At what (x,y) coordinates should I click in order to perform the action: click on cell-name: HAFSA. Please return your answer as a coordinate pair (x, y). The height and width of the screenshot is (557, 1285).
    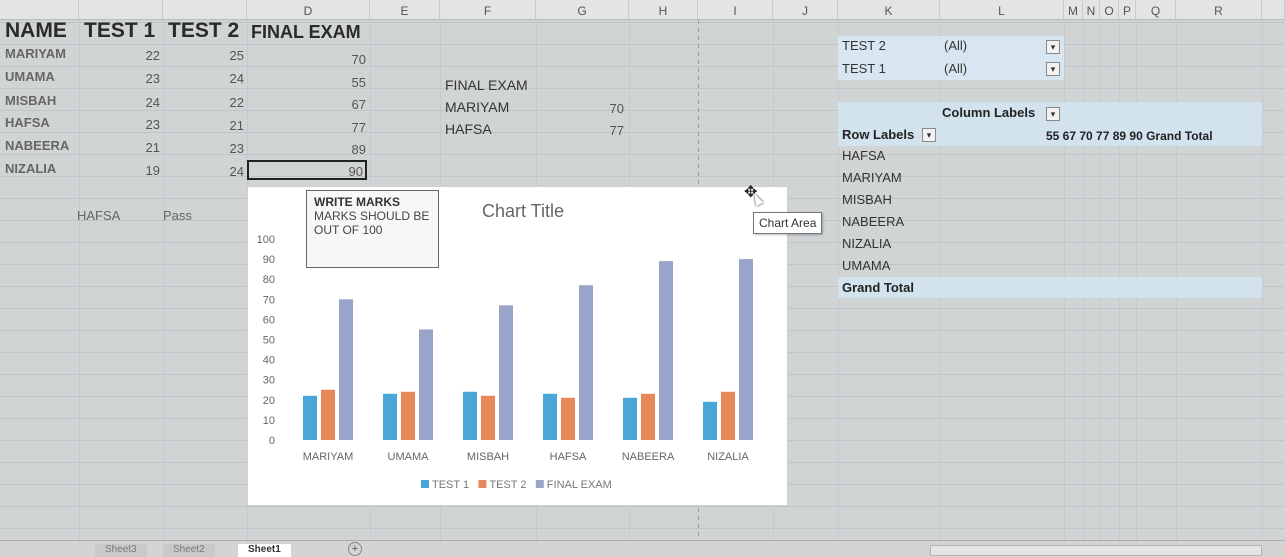
    Looking at the image, I should click on (27, 122).